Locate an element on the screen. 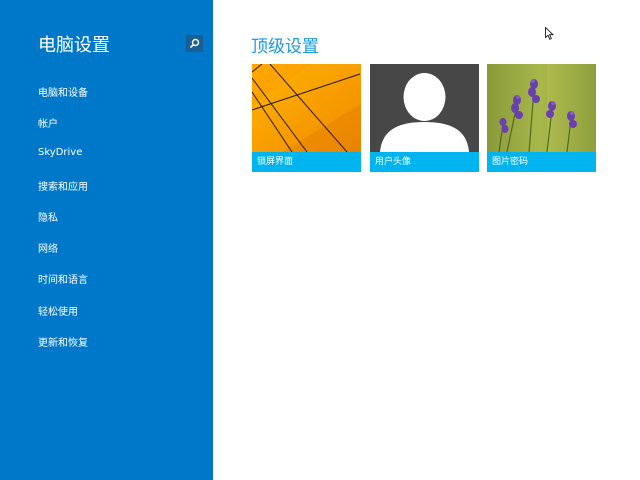 The height and width of the screenshot is (480, 640). tile-picture-password: 图片密码 is located at coordinates (541, 118).